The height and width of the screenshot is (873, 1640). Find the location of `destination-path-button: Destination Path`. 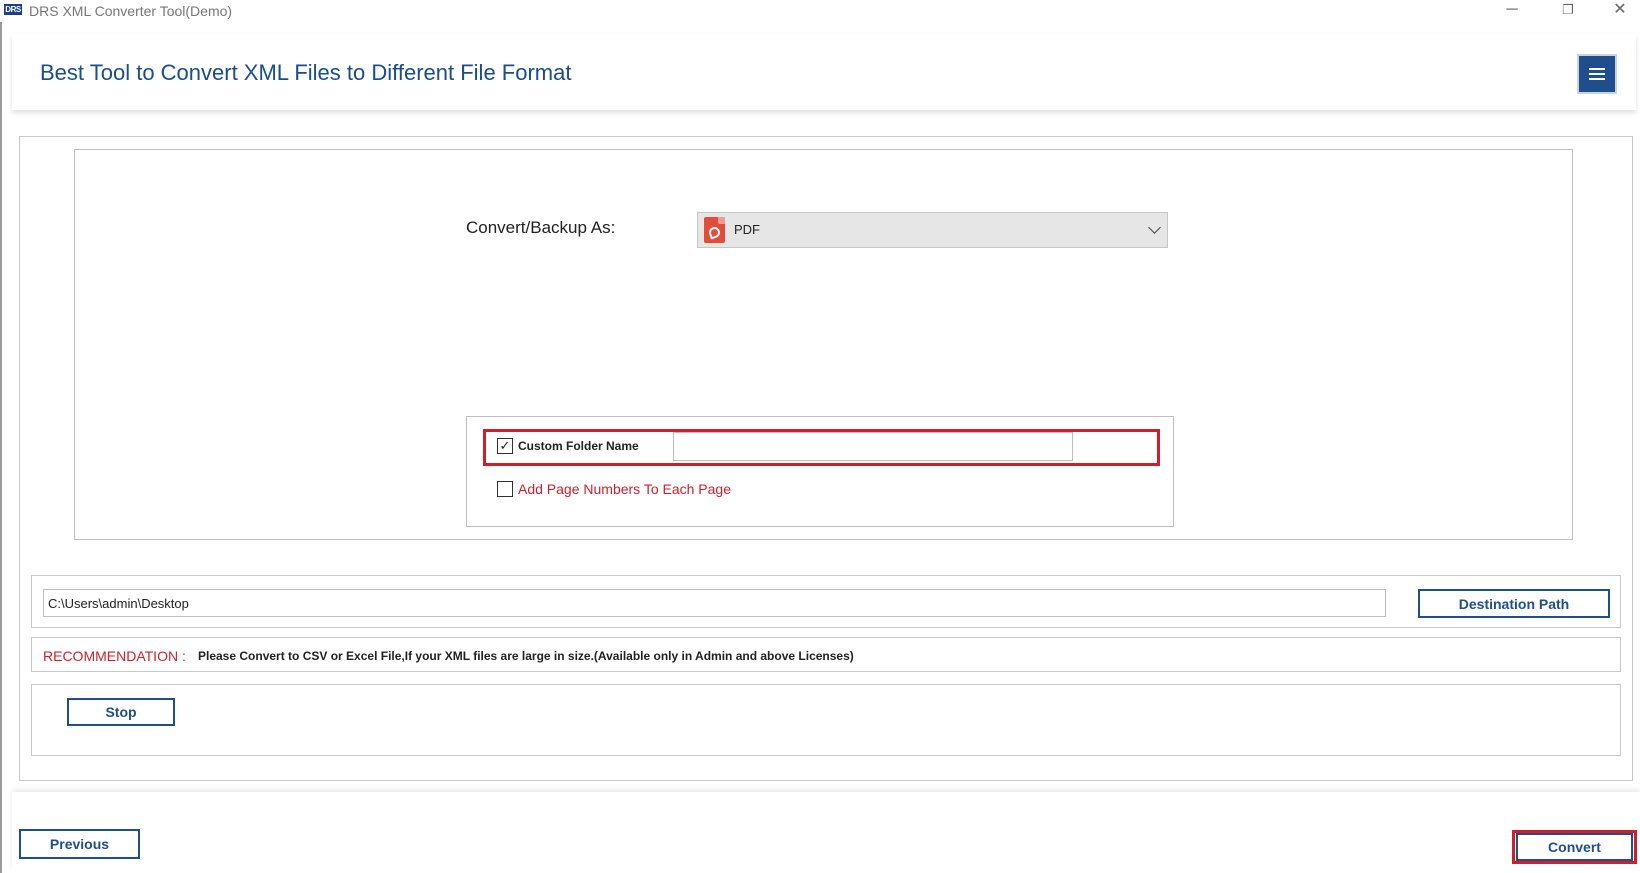

destination-path-button: Destination Path is located at coordinates (1514, 603).